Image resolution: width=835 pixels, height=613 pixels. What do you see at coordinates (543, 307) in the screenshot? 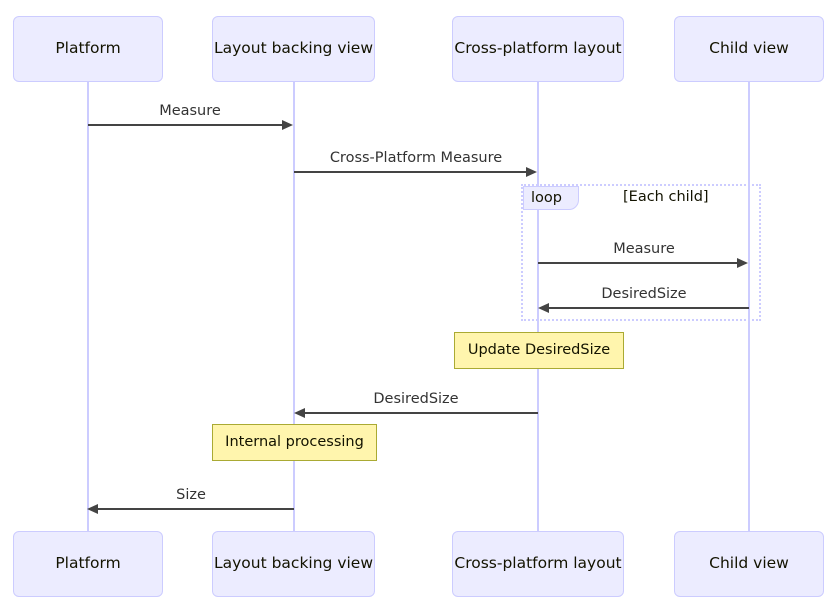
I see `message-arrowhead-desiredsize-child` at bounding box center [543, 307].